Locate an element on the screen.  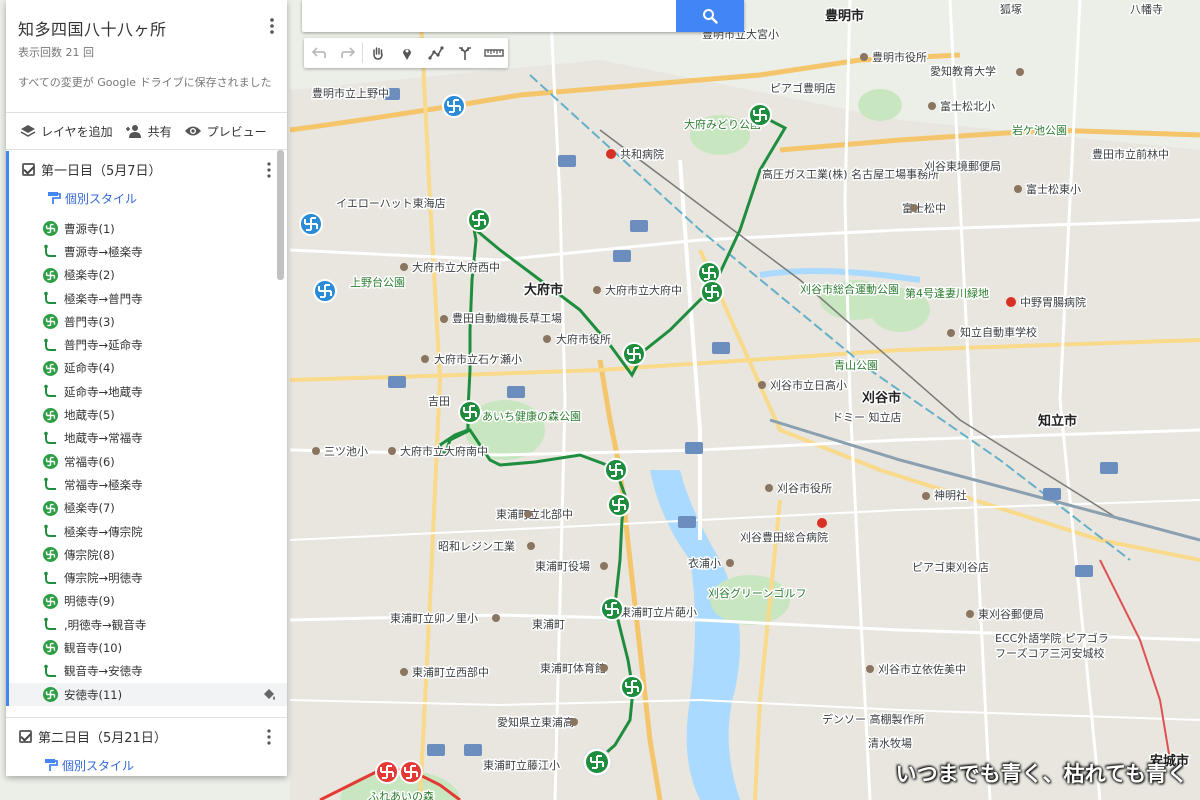
search-button is located at coordinates (710, 16).